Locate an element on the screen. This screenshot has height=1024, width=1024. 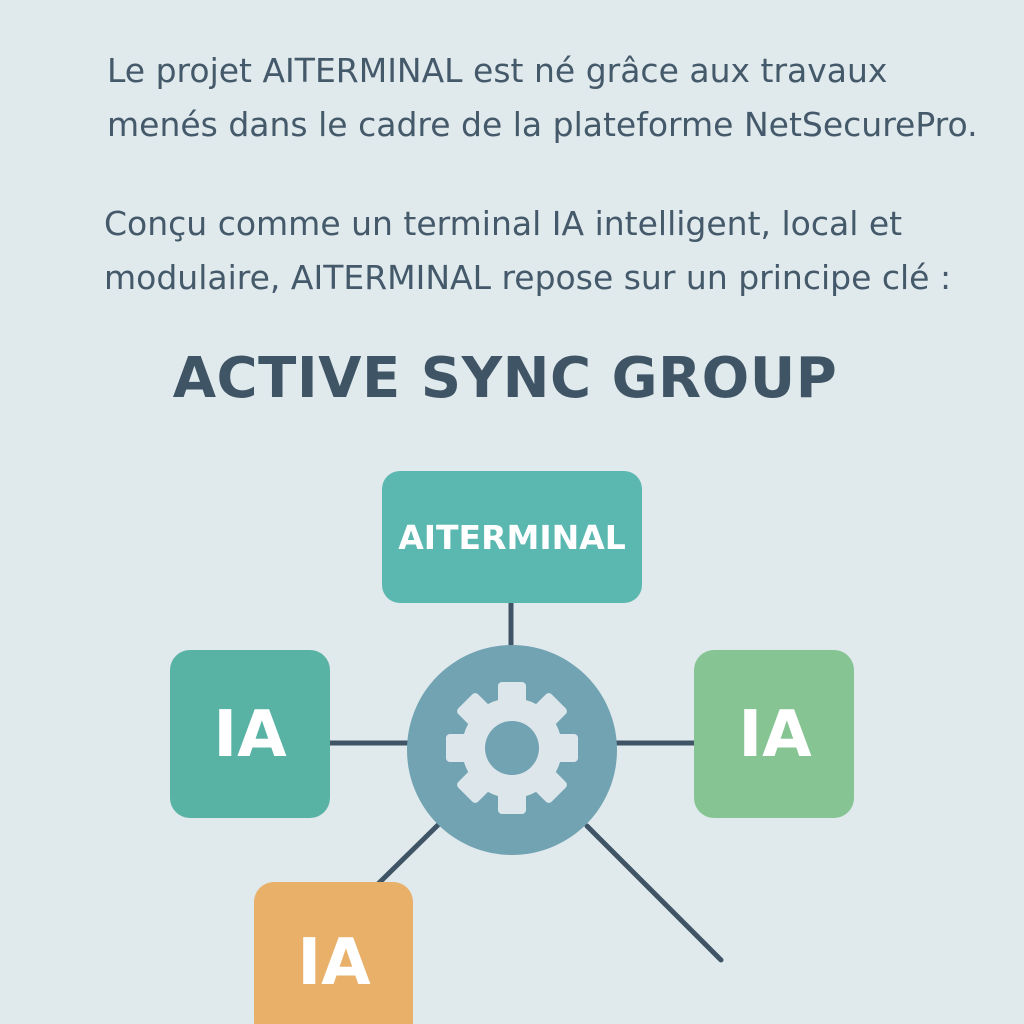
node-ia-left-label: IA is located at coordinates (250, 735).